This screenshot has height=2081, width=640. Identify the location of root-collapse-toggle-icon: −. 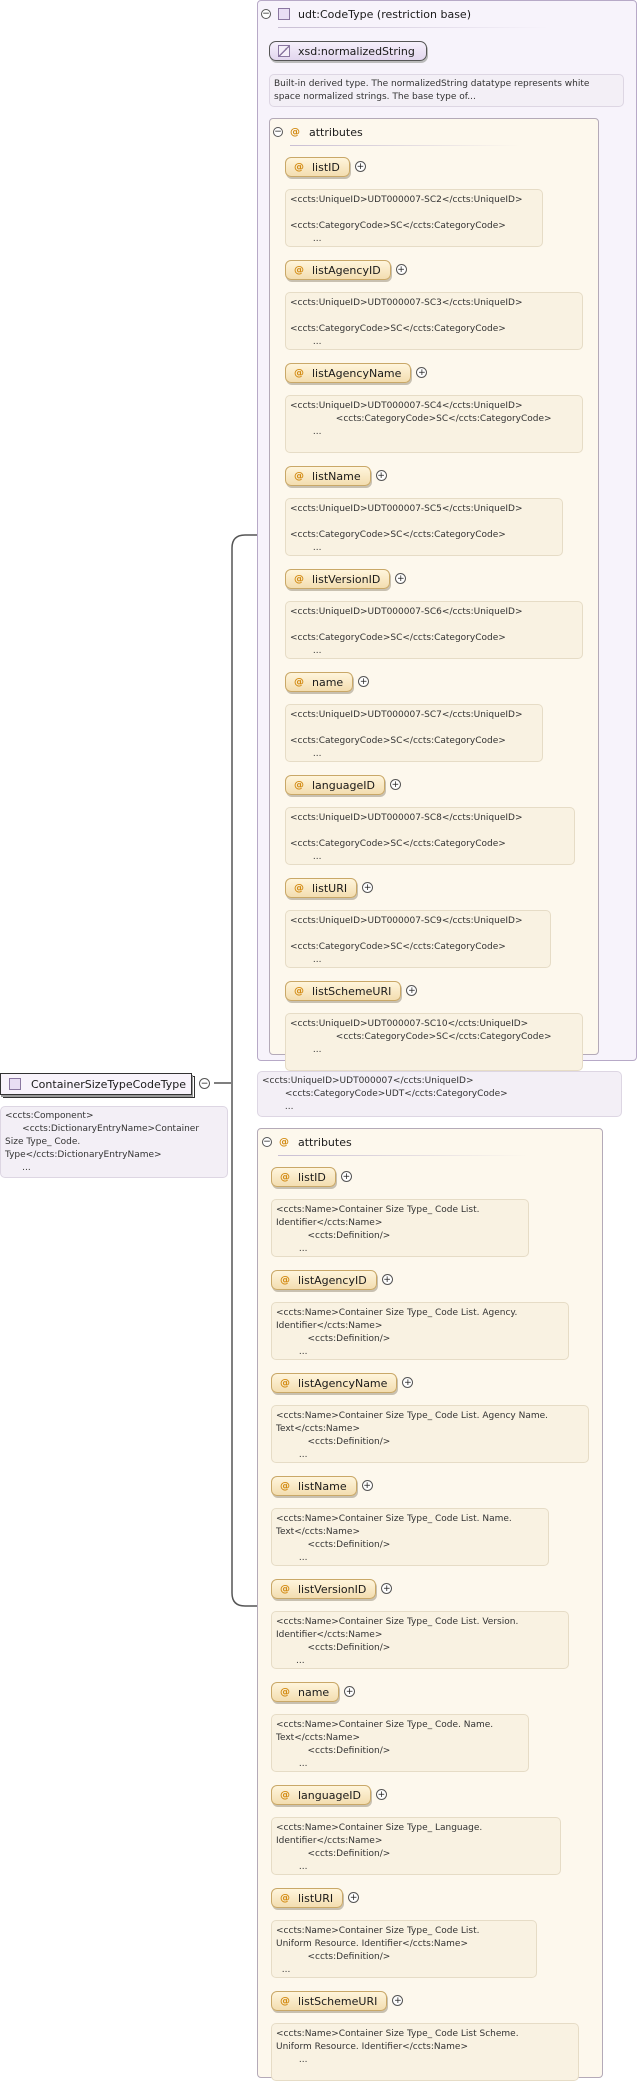
(204, 1083).